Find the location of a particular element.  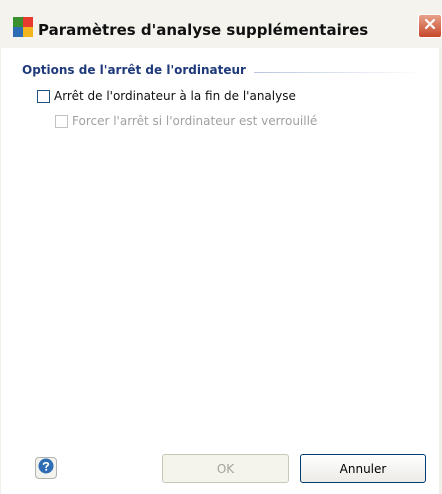

title-bar: Paramètres d'analyse supplémentaires is located at coordinates (221, 24).